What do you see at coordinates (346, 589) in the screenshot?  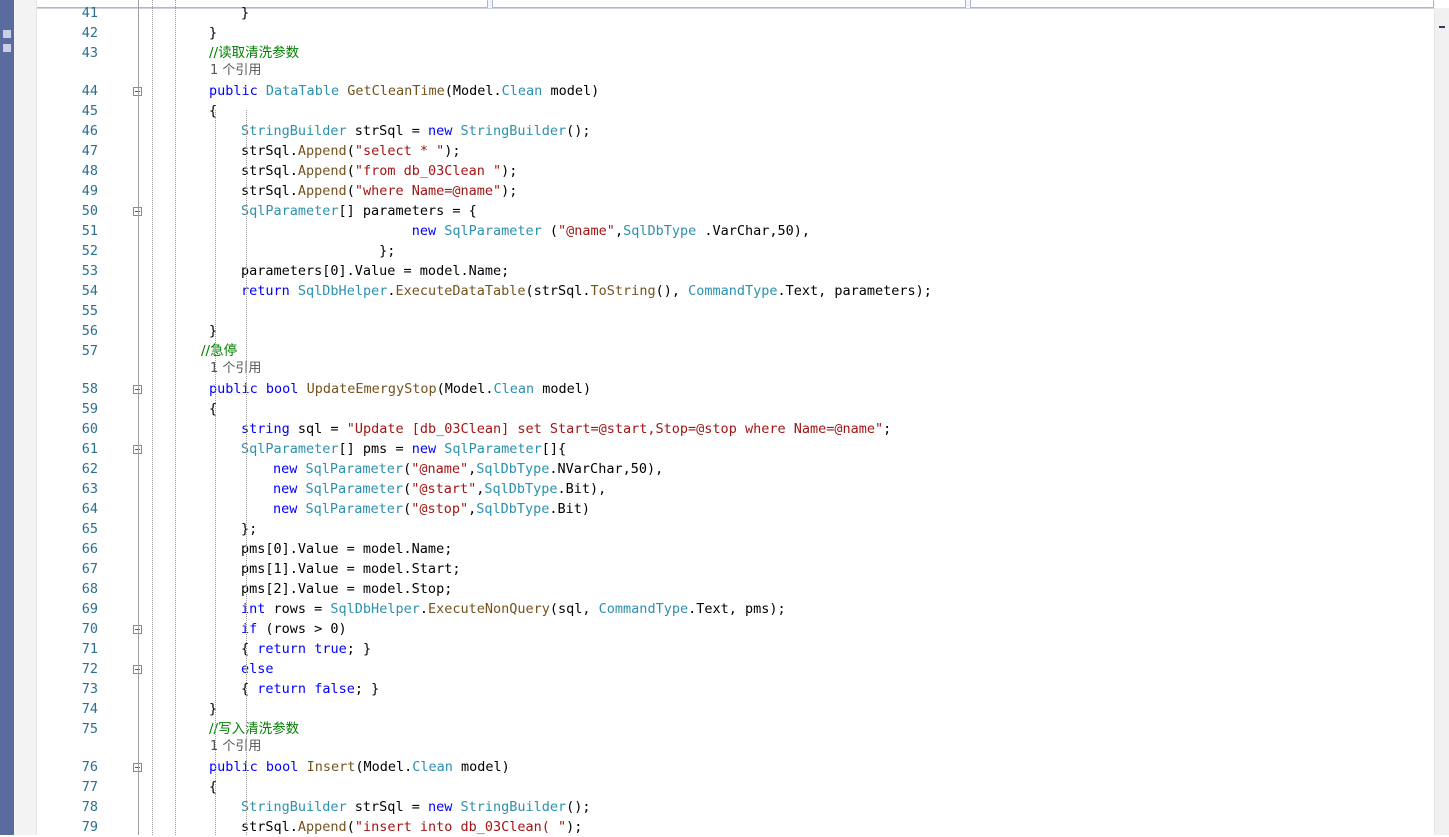 I see `code-line: pms[2].Value = model.Stop;` at bounding box center [346, 589].